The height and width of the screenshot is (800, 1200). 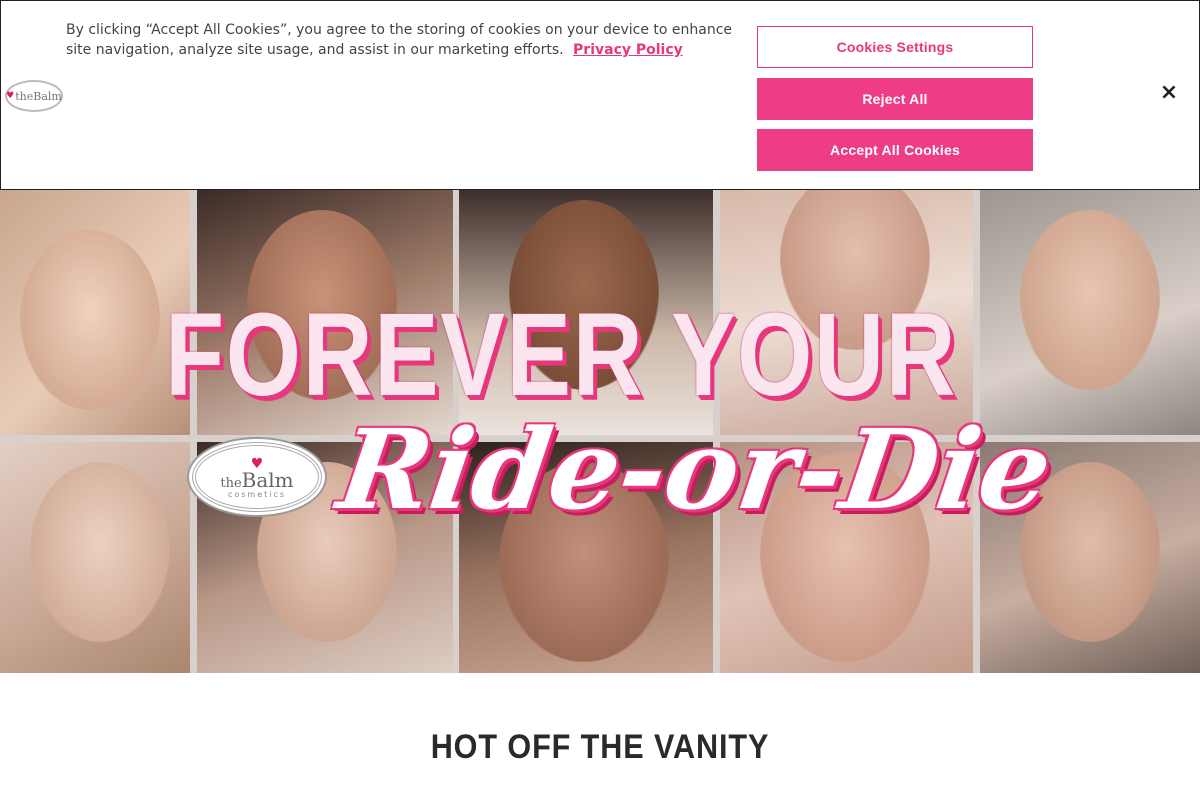 I want to click on accept-all-cookies-button: Accept All Cookies, so click(x=895, y=150).